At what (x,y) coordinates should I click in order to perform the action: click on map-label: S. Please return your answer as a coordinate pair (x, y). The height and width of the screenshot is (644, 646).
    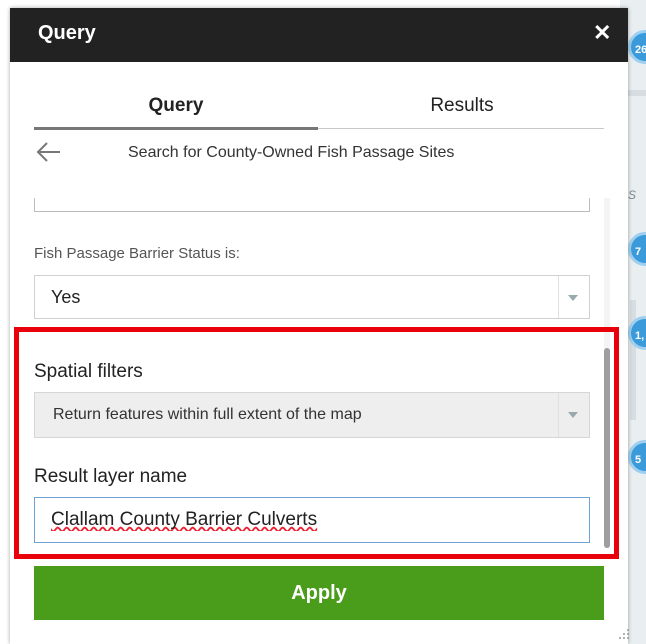
    Looking at the image, I should click on (632, 195).